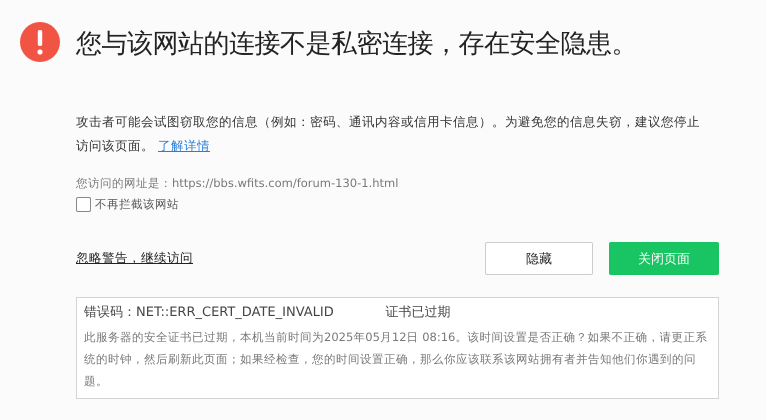 This screenshot has width=766, height=420. Describe the element at coordinates (418, 313) in the screenshot. I see `error-reason: 证书已过期` at that location.